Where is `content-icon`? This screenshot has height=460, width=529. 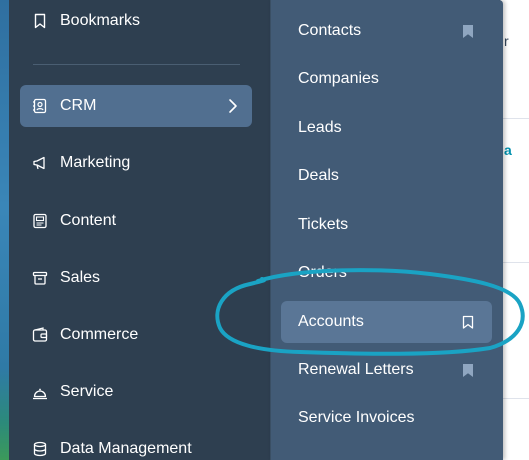 content-icon is located at coordinates (40, 221).